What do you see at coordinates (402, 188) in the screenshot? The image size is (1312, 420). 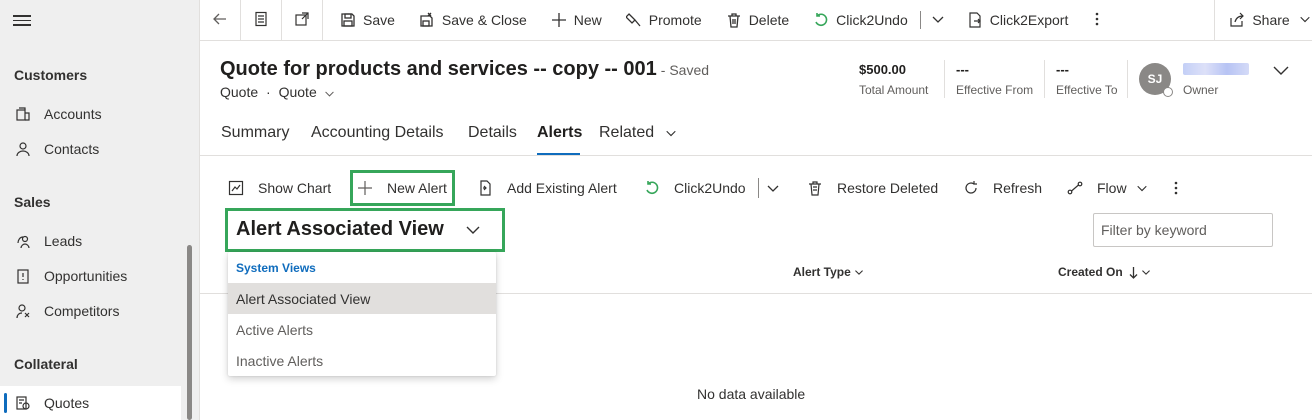 I see `new-alert-highlight` at bounding box center [402, 188].